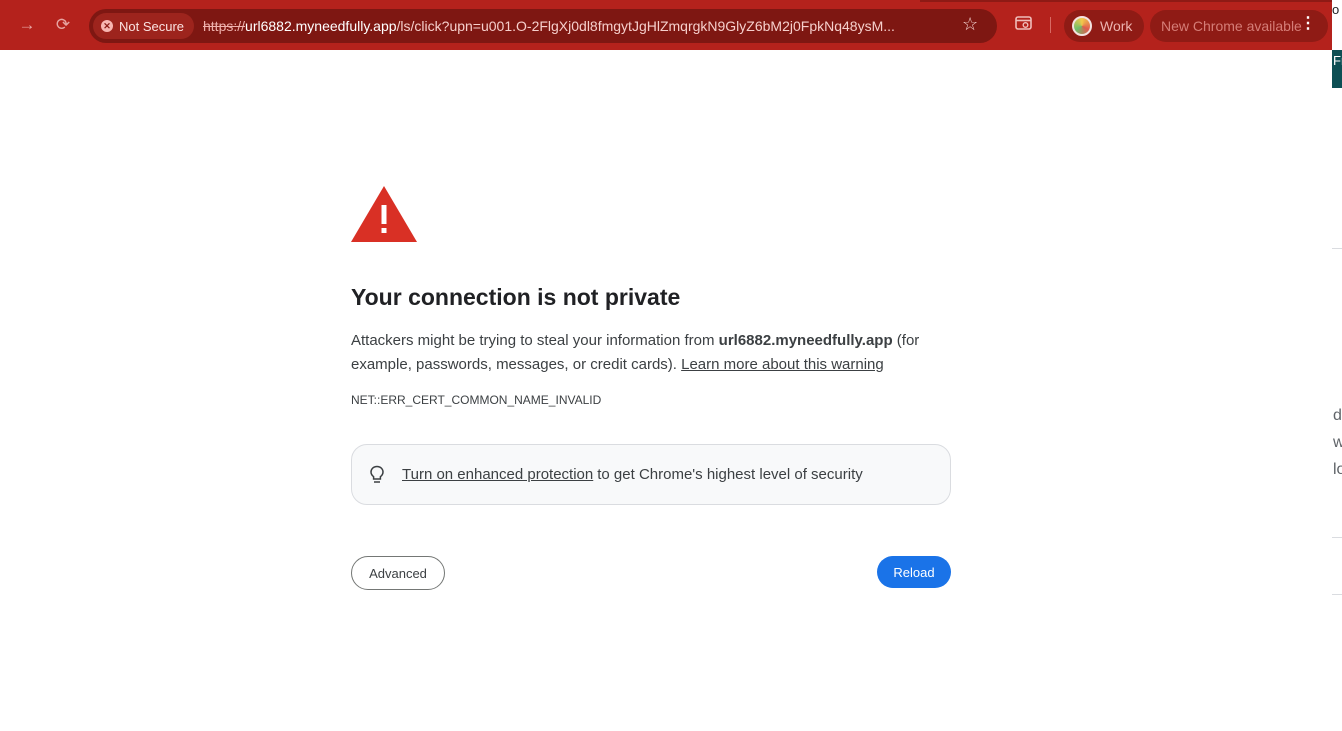  I want to click on page-title: Your connection is not private, so click(516, 297).